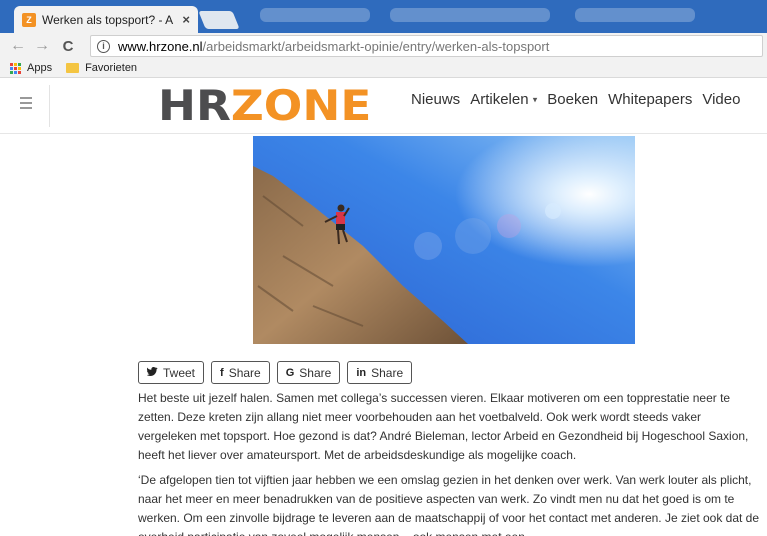 This screenshot has height=536, width=767. I want to click on hrzone-logo: HRZONE, so click(264, 106).